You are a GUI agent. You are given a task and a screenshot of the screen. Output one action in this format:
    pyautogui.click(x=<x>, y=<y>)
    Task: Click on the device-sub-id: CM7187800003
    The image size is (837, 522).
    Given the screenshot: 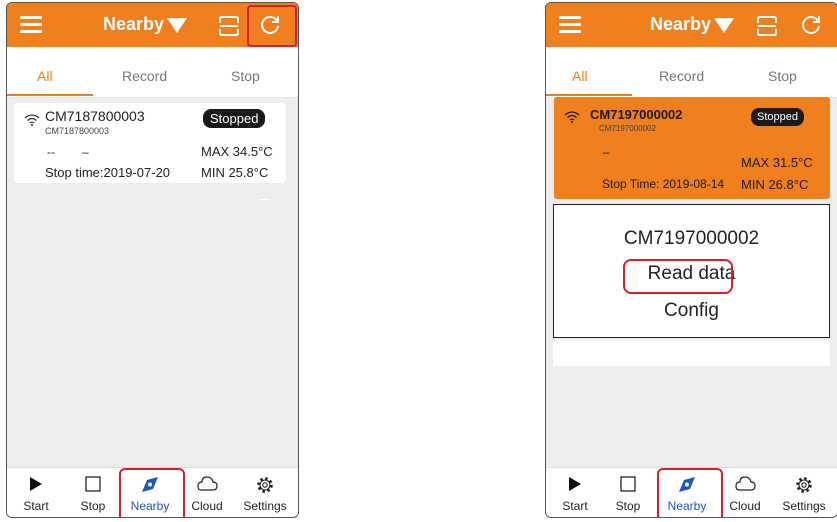 What is the action you would take?
    pyautogui.click(x=77, y=131)
    